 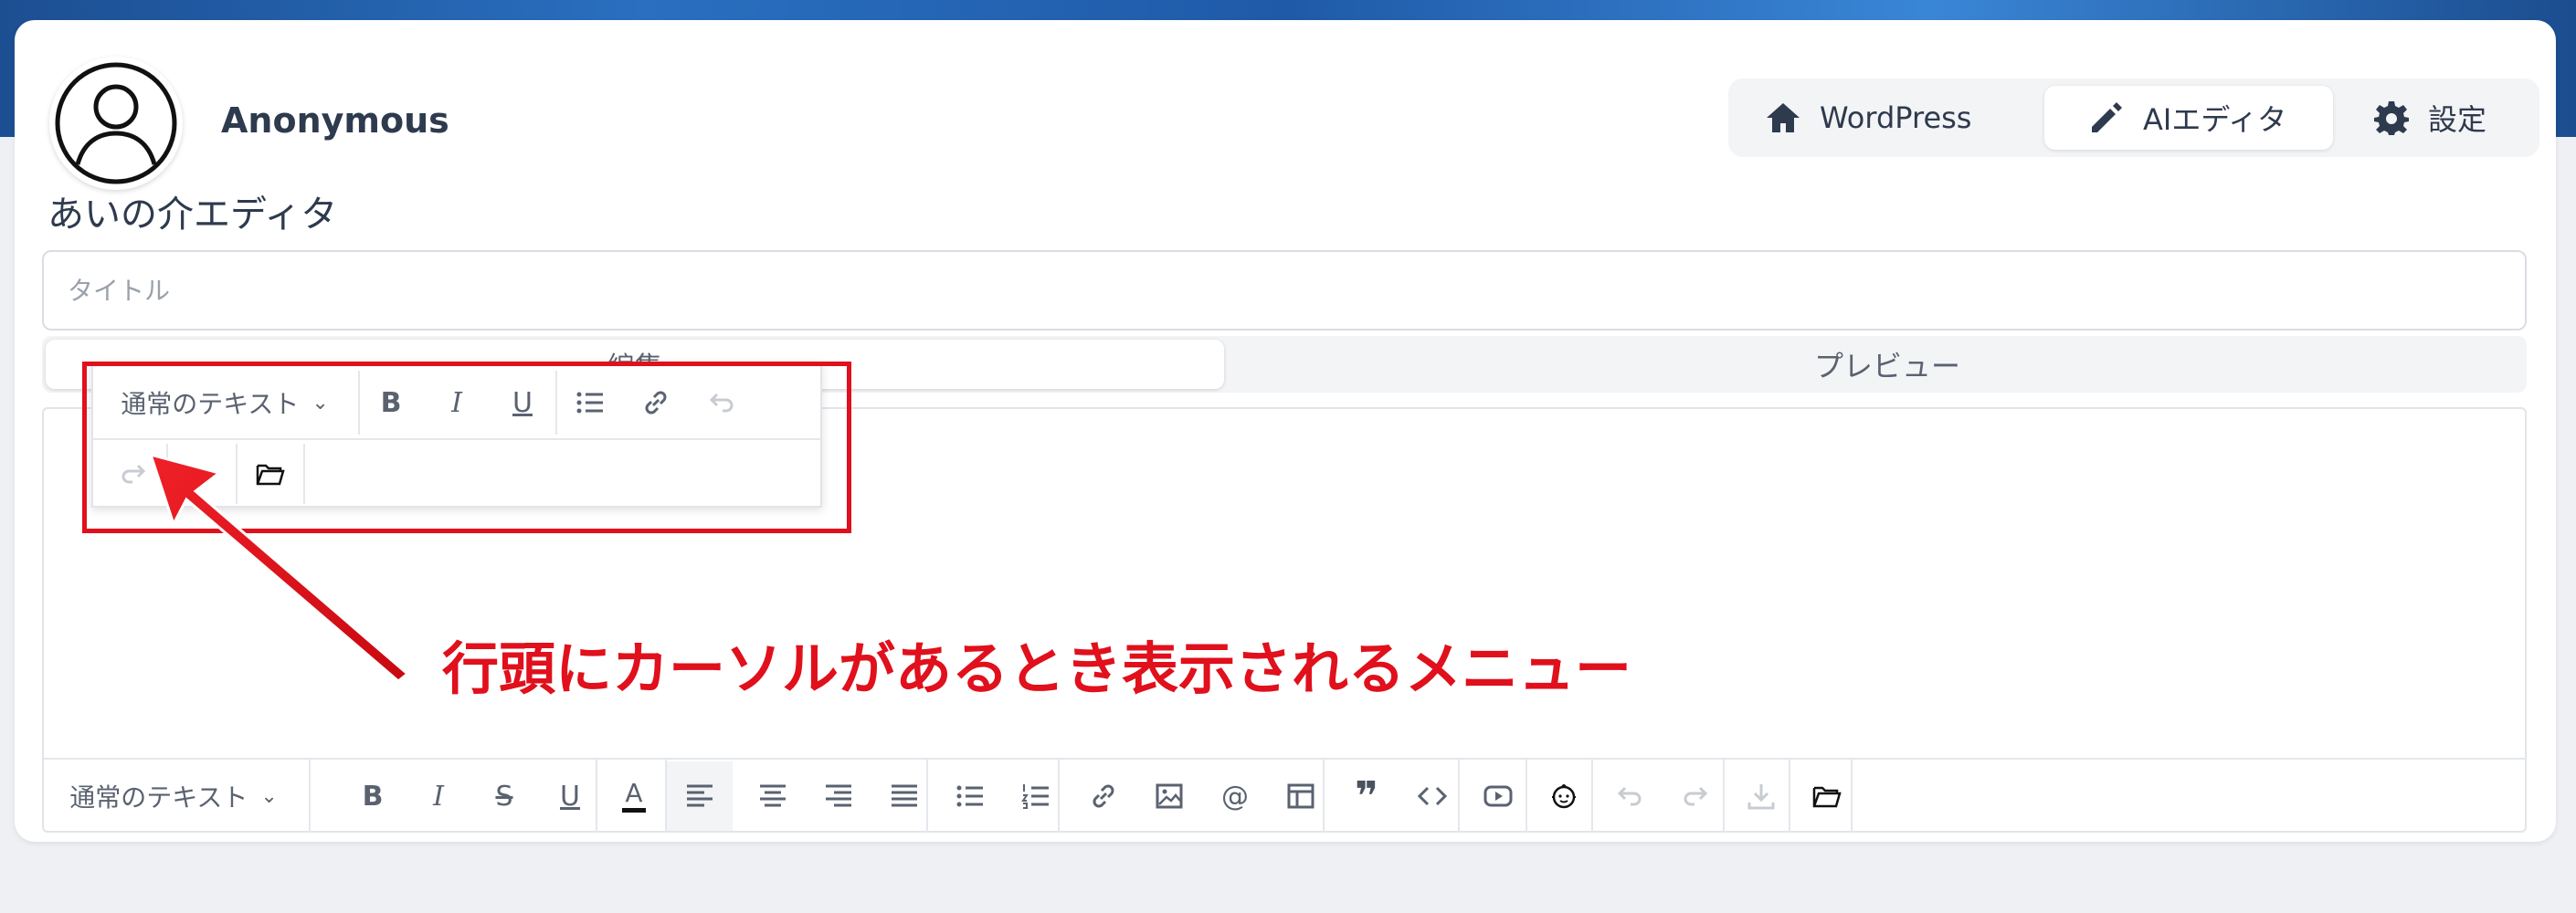 I want to click on quote-button: ❞, so click(x=1366, y=797).